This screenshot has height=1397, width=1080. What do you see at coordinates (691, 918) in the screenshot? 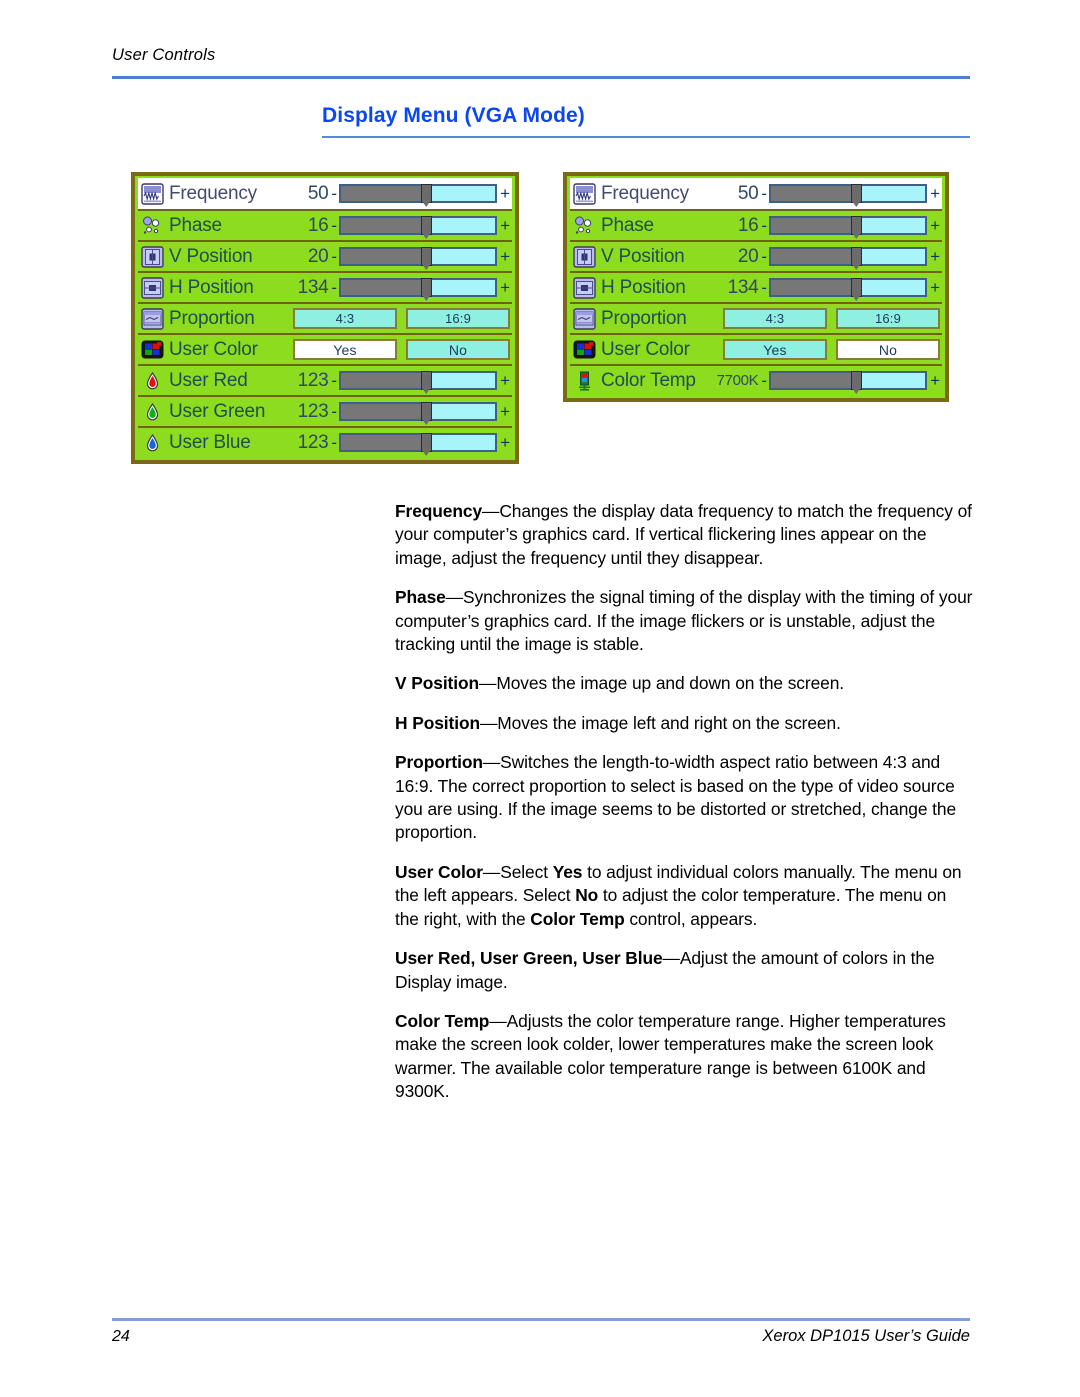
I see `paragraph-text: control, appears.` at bounding box center [691, 918].